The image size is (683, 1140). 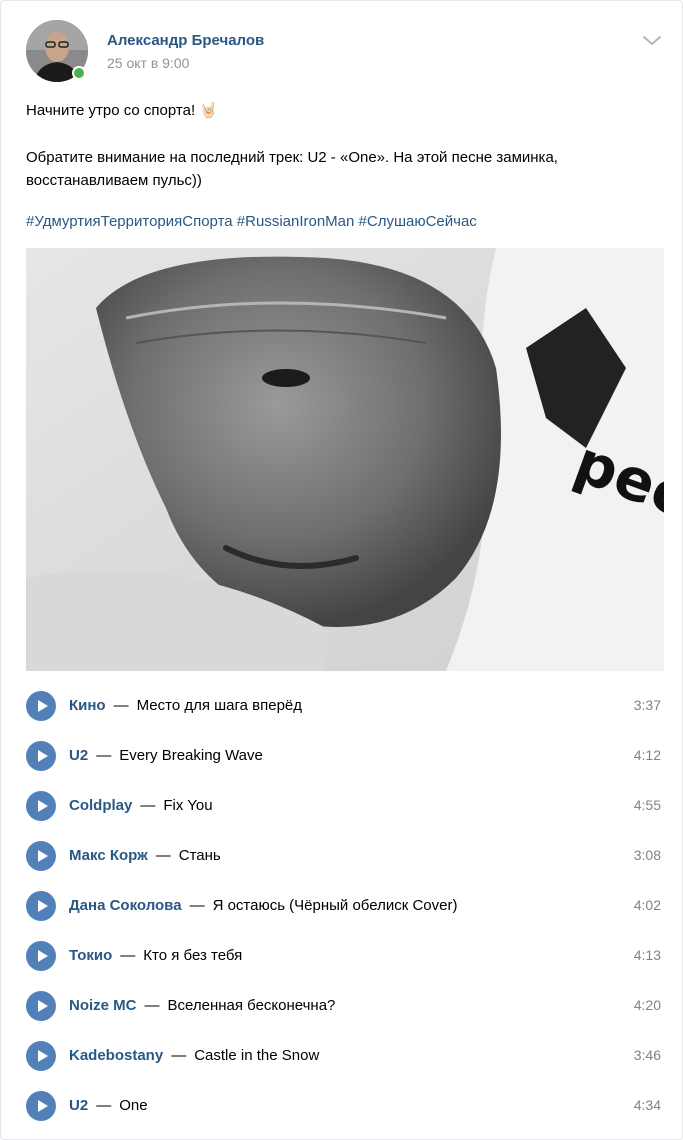 What do you see at coordinates (647, 955) in the screenshot?
I see `track-duration: 4:13` at bounding box center [647, 955].